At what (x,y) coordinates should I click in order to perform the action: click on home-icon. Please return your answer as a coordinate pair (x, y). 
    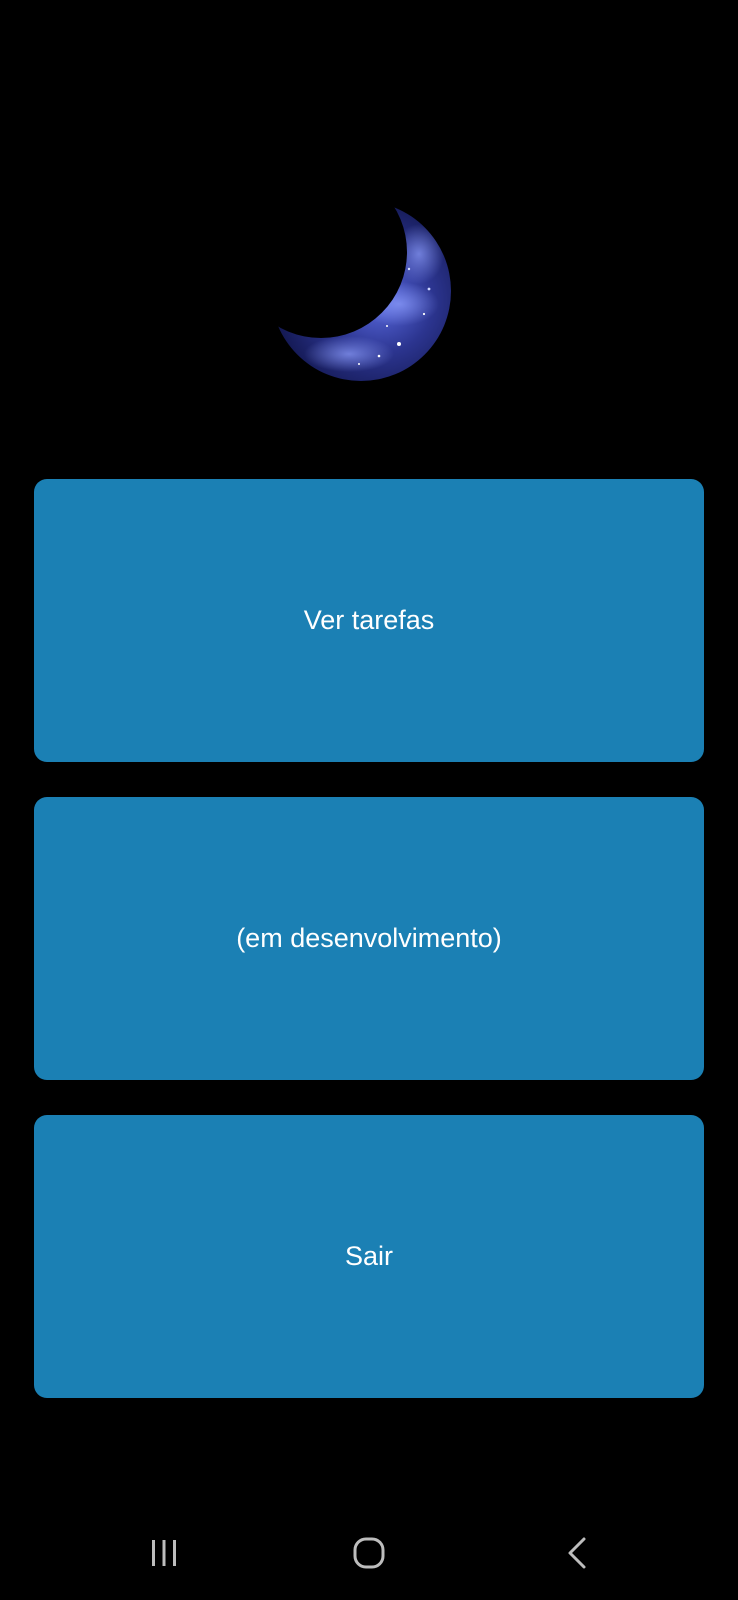
    Looking at the image, I should click on (369, 1552).